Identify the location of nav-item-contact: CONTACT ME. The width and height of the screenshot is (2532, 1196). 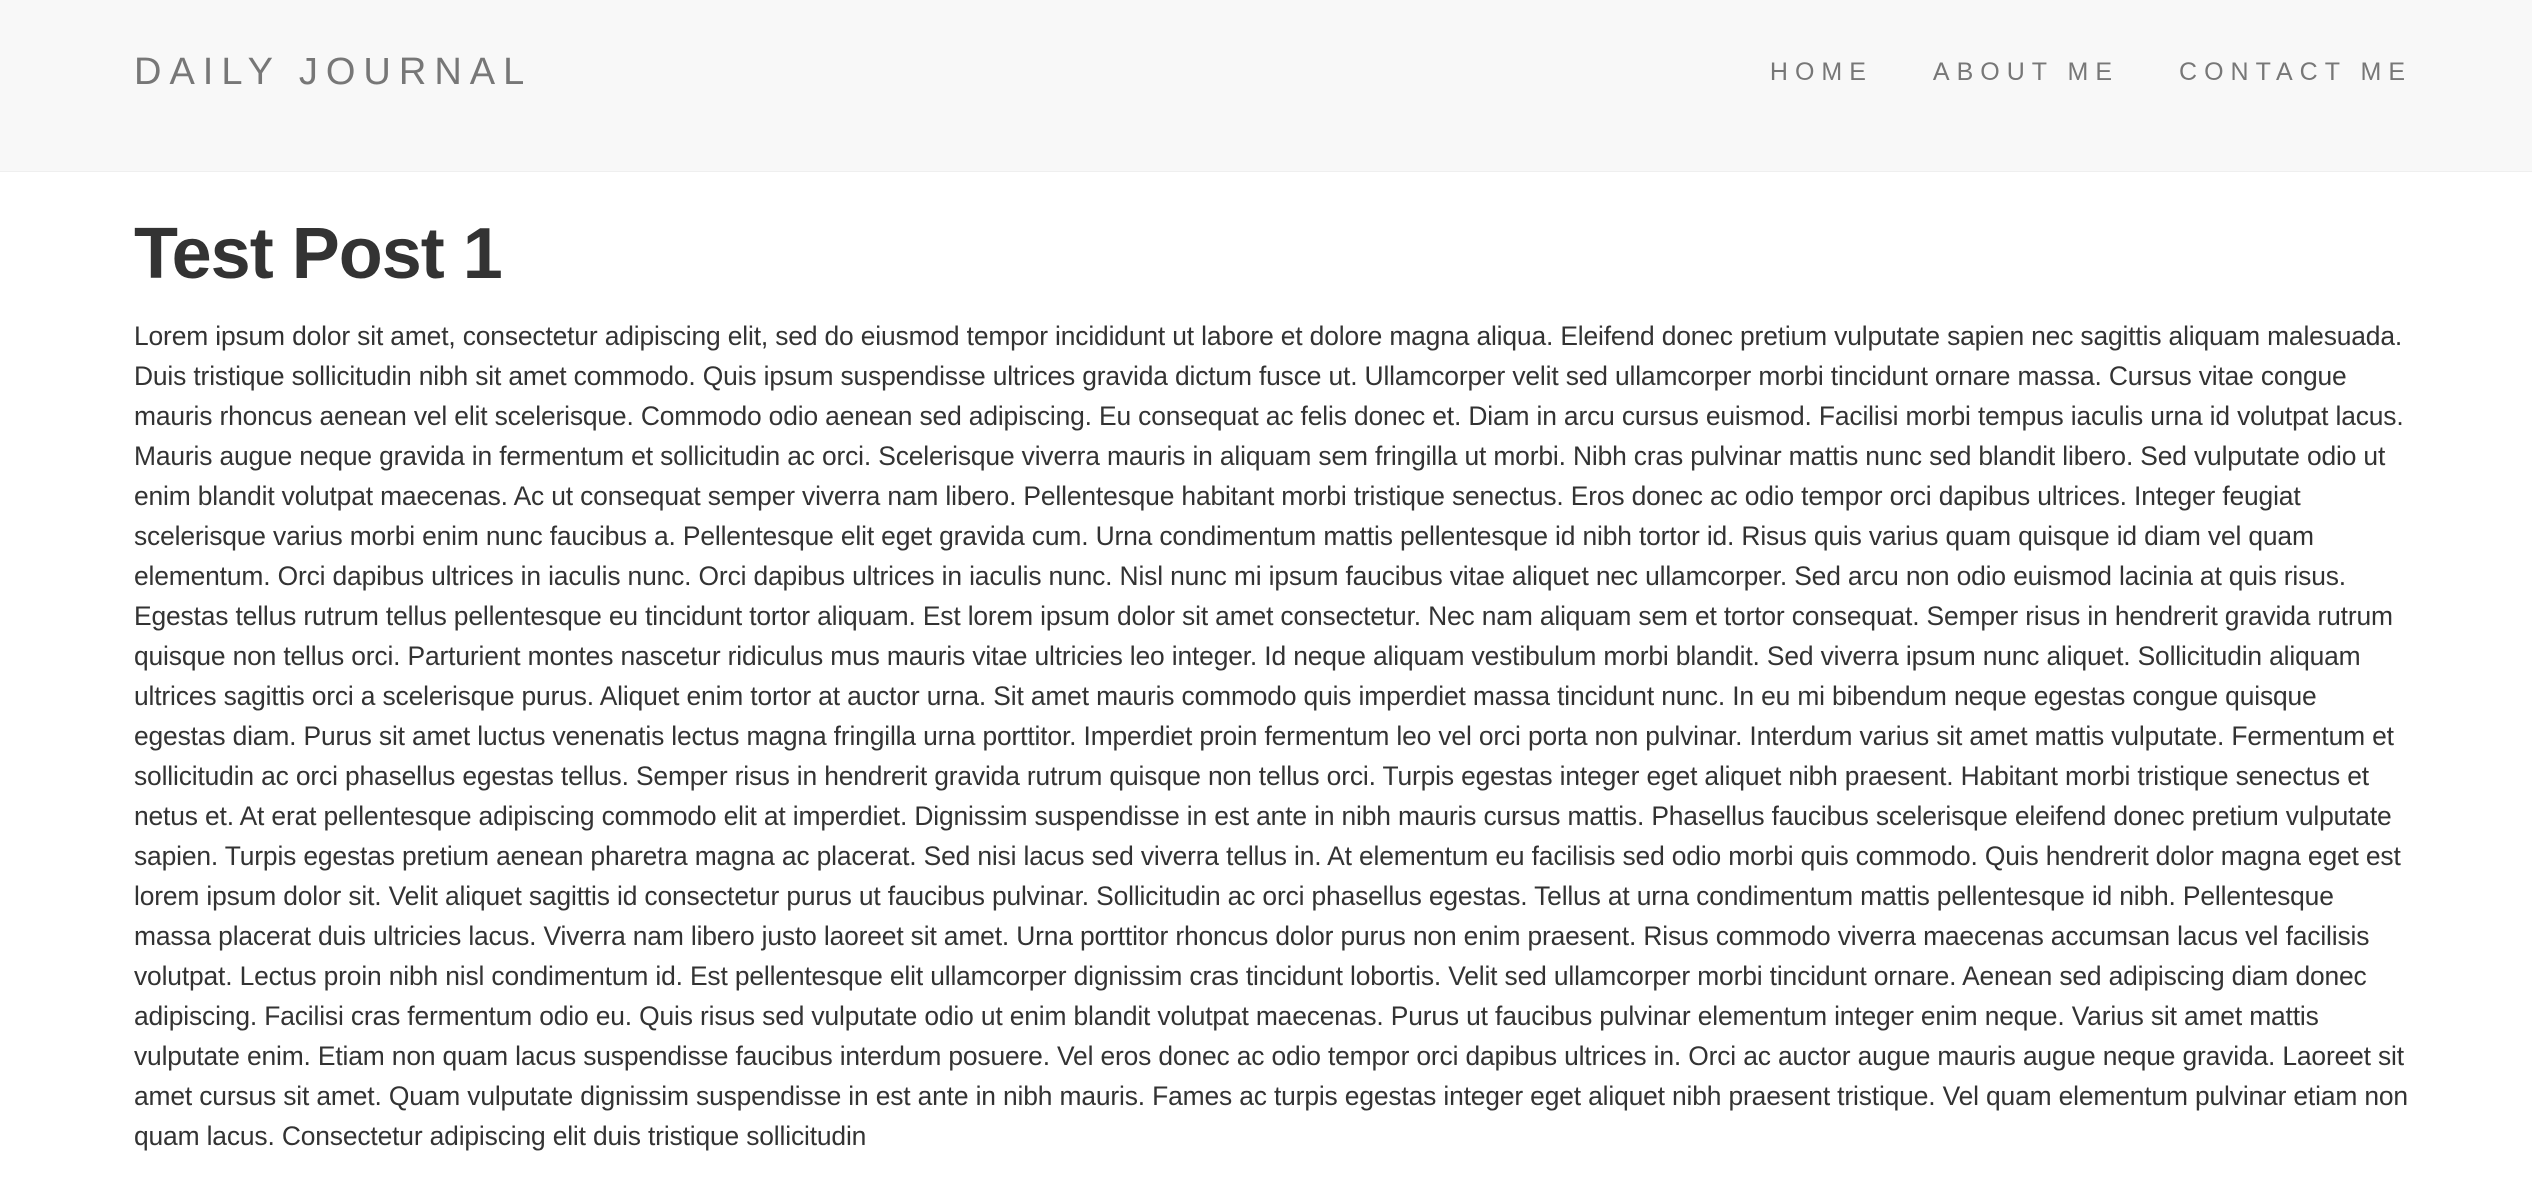
(2295, 72).